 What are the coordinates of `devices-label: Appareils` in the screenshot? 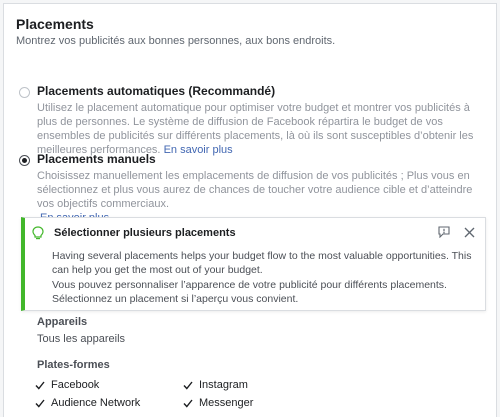 It's located at (62, 322).